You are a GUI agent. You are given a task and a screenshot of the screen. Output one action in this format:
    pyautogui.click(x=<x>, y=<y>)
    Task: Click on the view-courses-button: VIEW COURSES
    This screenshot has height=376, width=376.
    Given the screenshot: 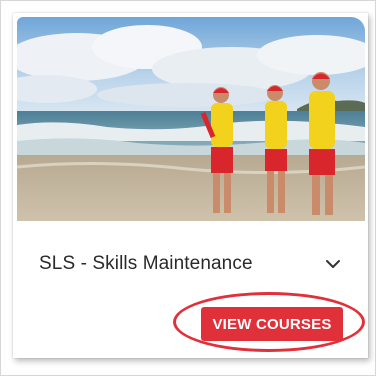 What is the action you would take?
    pyautogui.click(x=272, y=324)
    